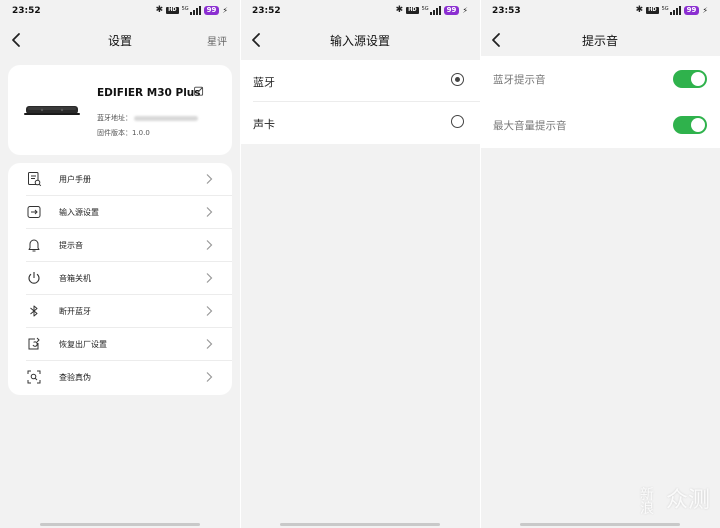 The height and width of the screenshot is (528, 720). I want to click on max-volume-tone-toggle, so click(690, 125).